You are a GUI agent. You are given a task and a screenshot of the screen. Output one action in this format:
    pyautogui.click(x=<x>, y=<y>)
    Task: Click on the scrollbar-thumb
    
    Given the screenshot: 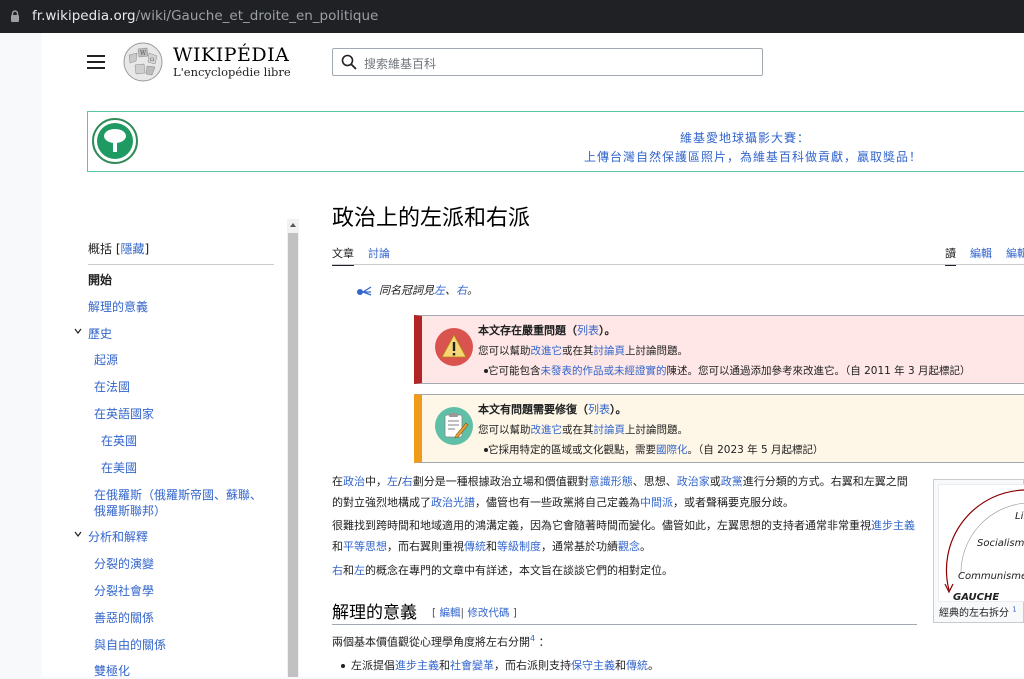 What is the action you would take?
    pyautogui.click(x=293, y=455)
    